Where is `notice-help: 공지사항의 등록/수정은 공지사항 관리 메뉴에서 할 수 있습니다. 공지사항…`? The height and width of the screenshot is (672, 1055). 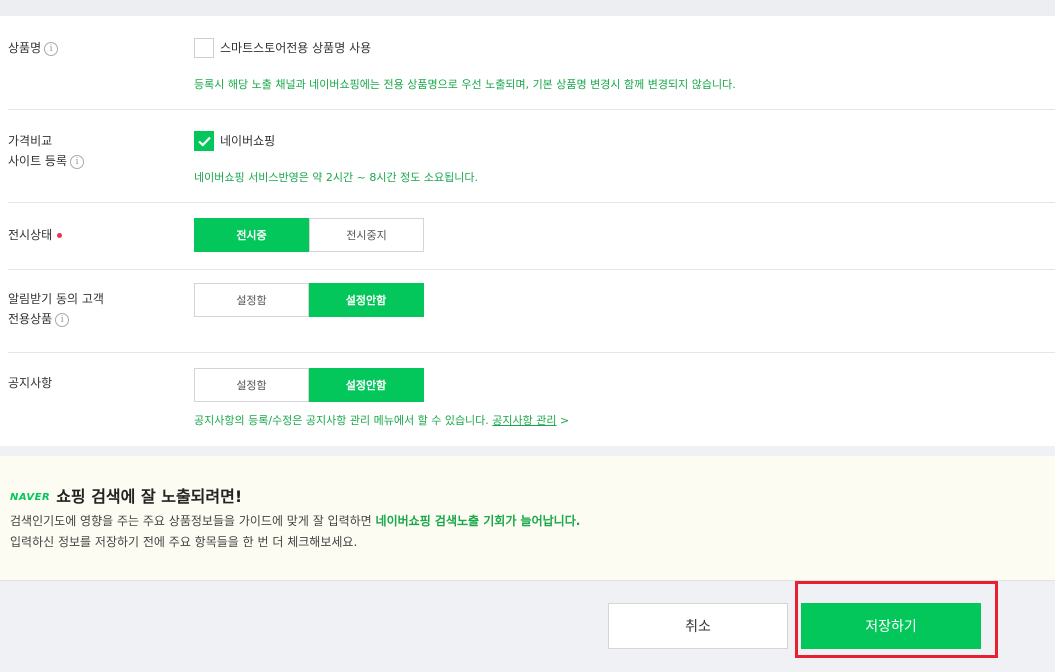
notice-help: 공지사항의 등록/수정은 공지사항 관리 메뉴에서 할 수 있습니다. 공지사항… is located at coordinates (381, 421).